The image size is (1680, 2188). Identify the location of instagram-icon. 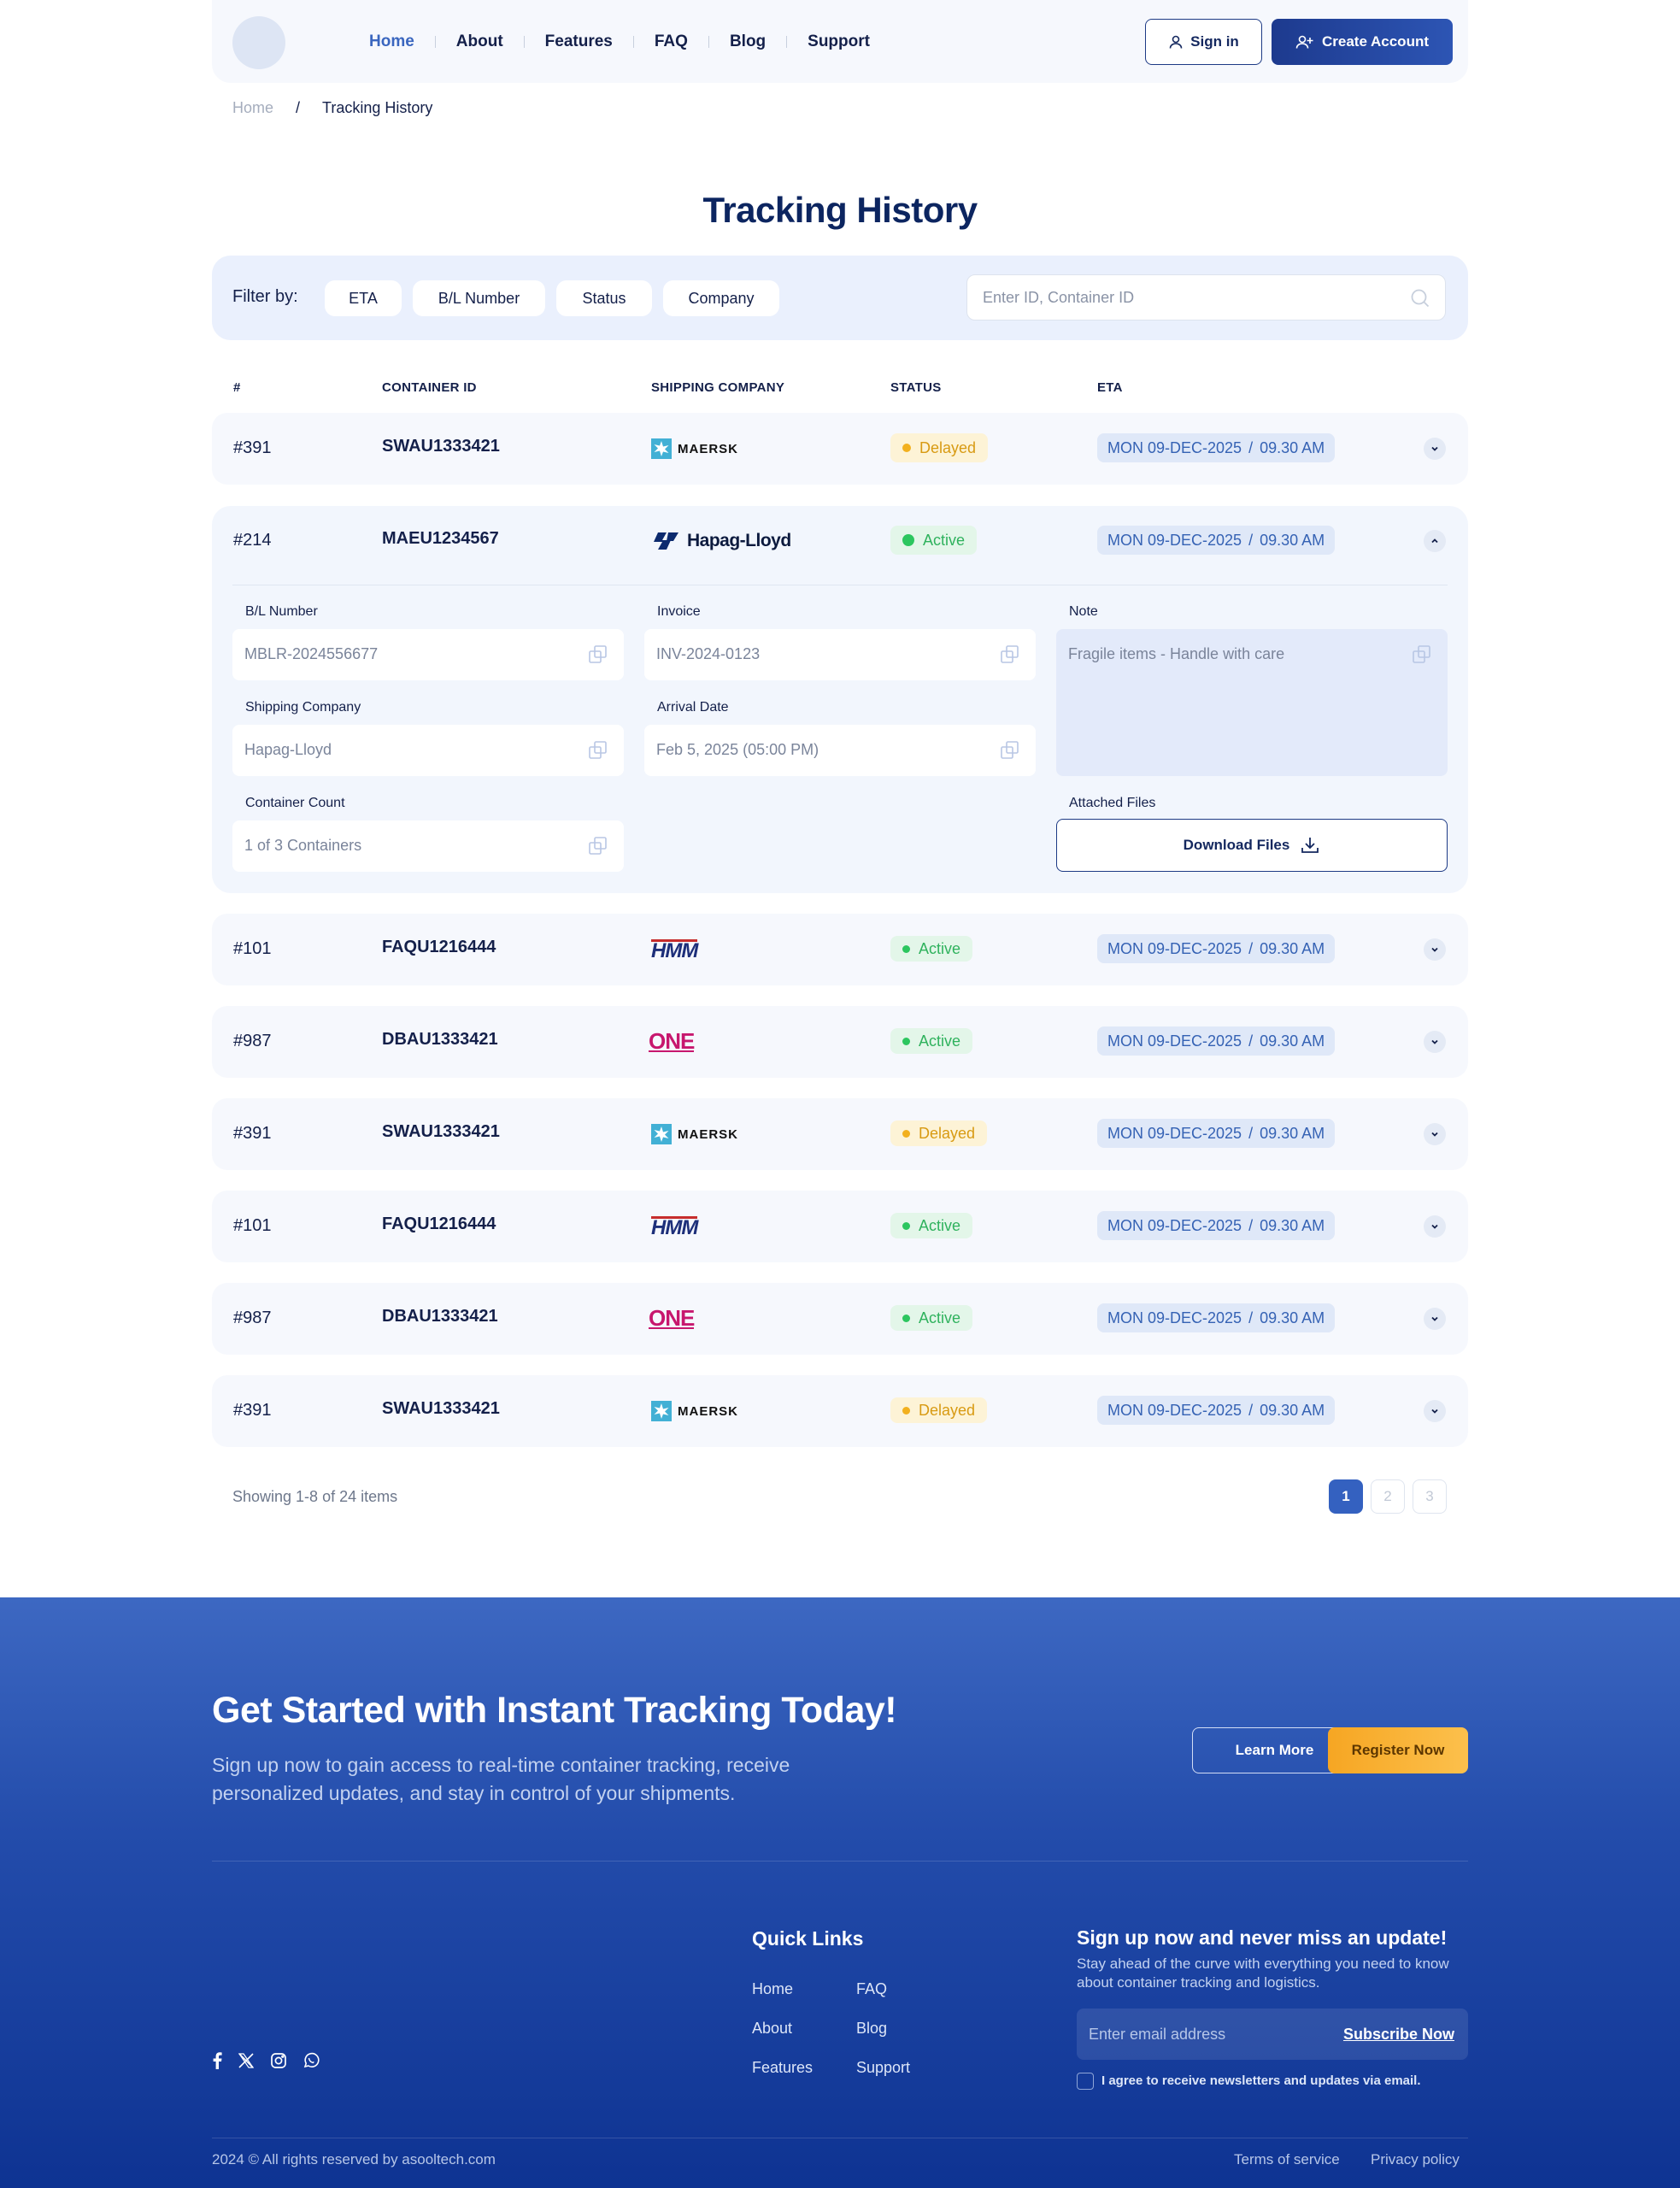
(278, 2060).